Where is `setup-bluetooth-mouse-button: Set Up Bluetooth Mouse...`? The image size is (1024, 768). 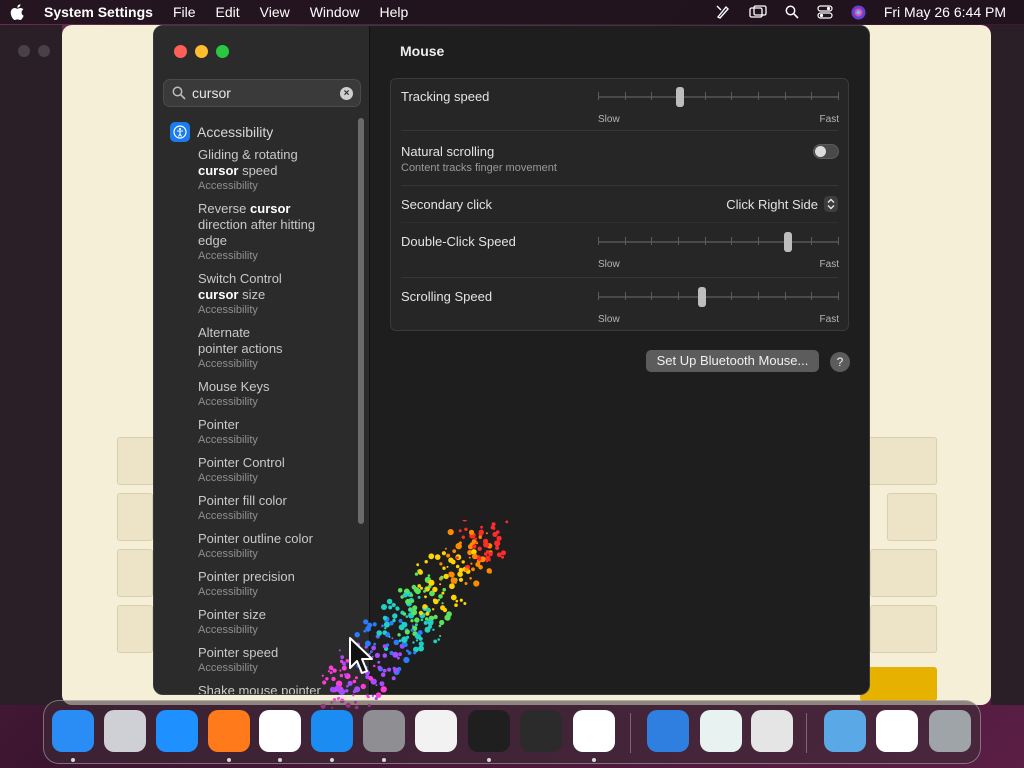
setup-bluetooth-mouse-button: Set Up Bluetooth Mouse... is located at coordinates (732, 361).